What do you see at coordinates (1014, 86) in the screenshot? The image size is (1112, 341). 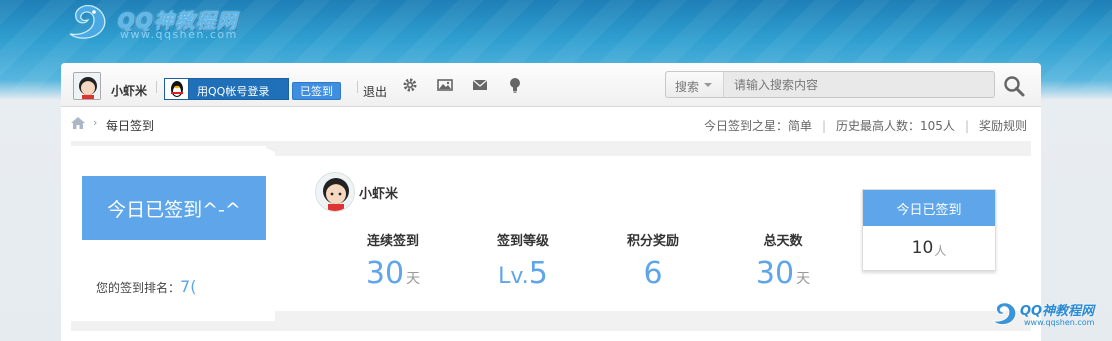 I see `search-icon` at bounding box center [1014, 86].